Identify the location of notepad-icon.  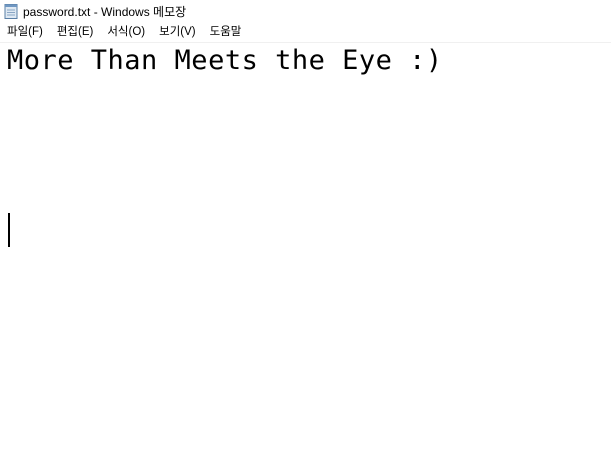
(11, 11).